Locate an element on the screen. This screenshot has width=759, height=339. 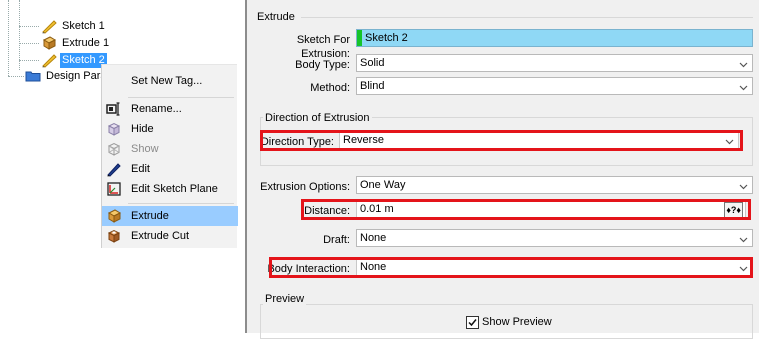
tree-item-sketch-2: Sketch 2 is located at coordinates (74, 60).